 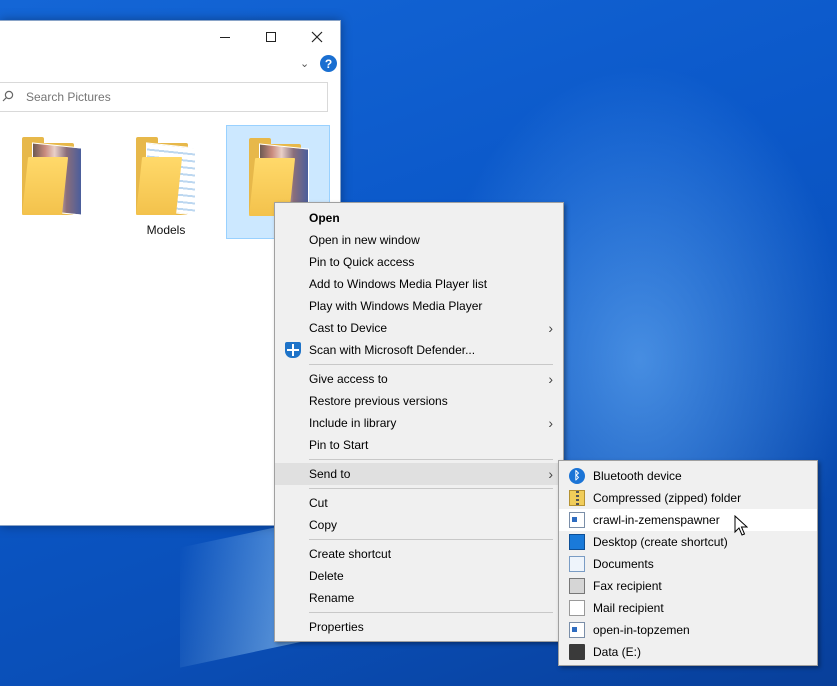 I want to click on menu-item-cast-to-device: Cast to Device ›, so click(x=419, y=328).